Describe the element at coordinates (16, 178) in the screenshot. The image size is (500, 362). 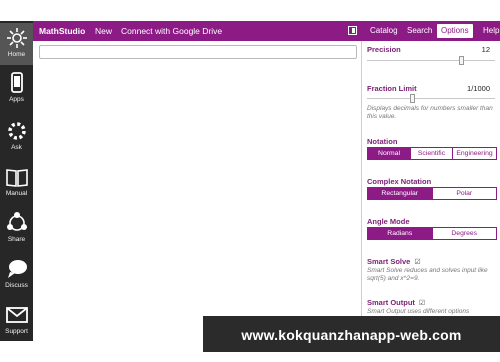
I see `book-icon` at that location.